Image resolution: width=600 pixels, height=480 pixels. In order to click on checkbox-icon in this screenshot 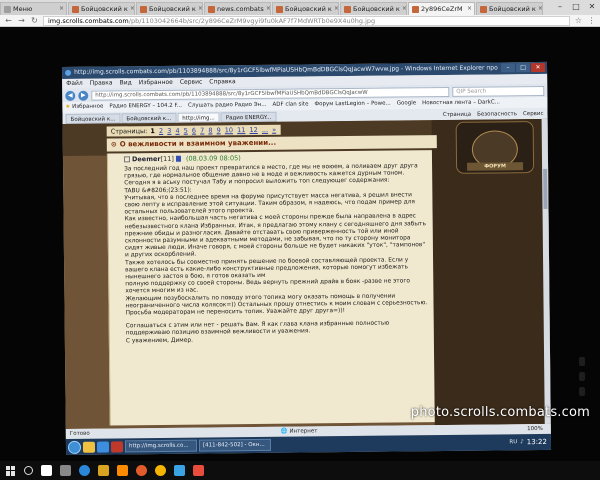, I will do `click(127, 159)`.